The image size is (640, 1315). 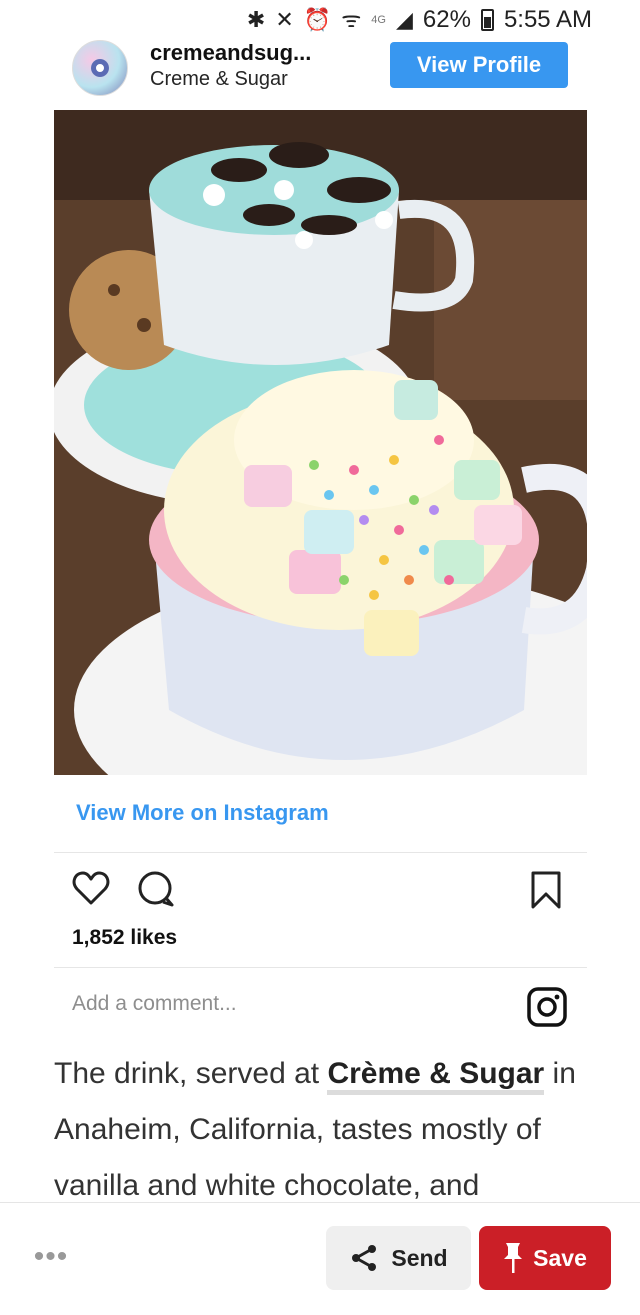 I want to click on send-label: Send, so click(x=419, y=1257).